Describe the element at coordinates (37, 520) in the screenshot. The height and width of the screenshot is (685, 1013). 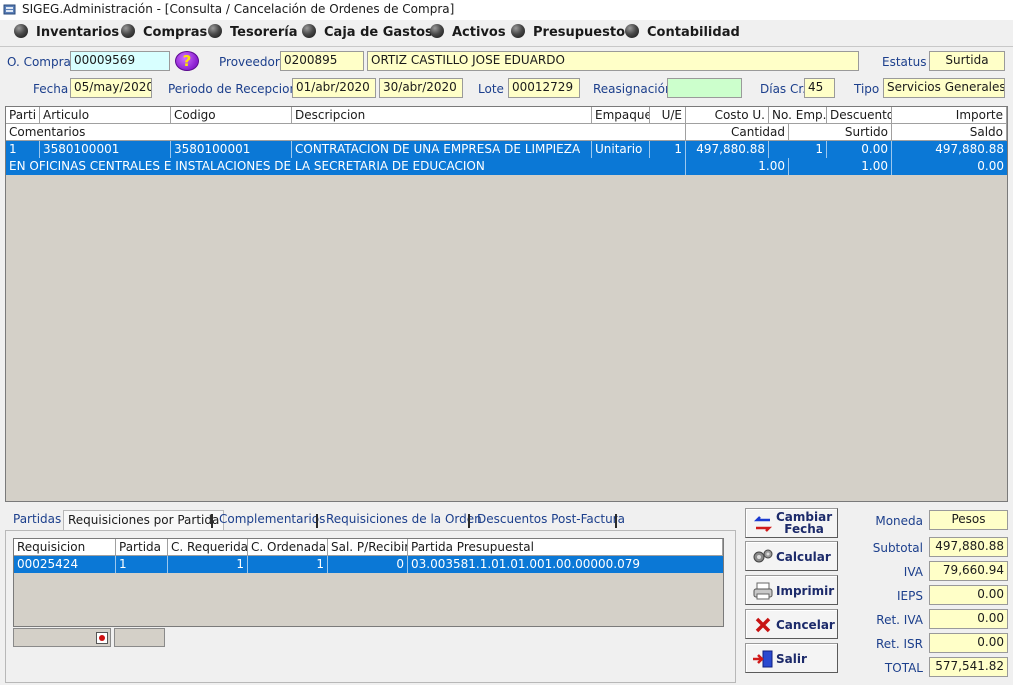
I see `tab-partidas: Partidas` at that location.